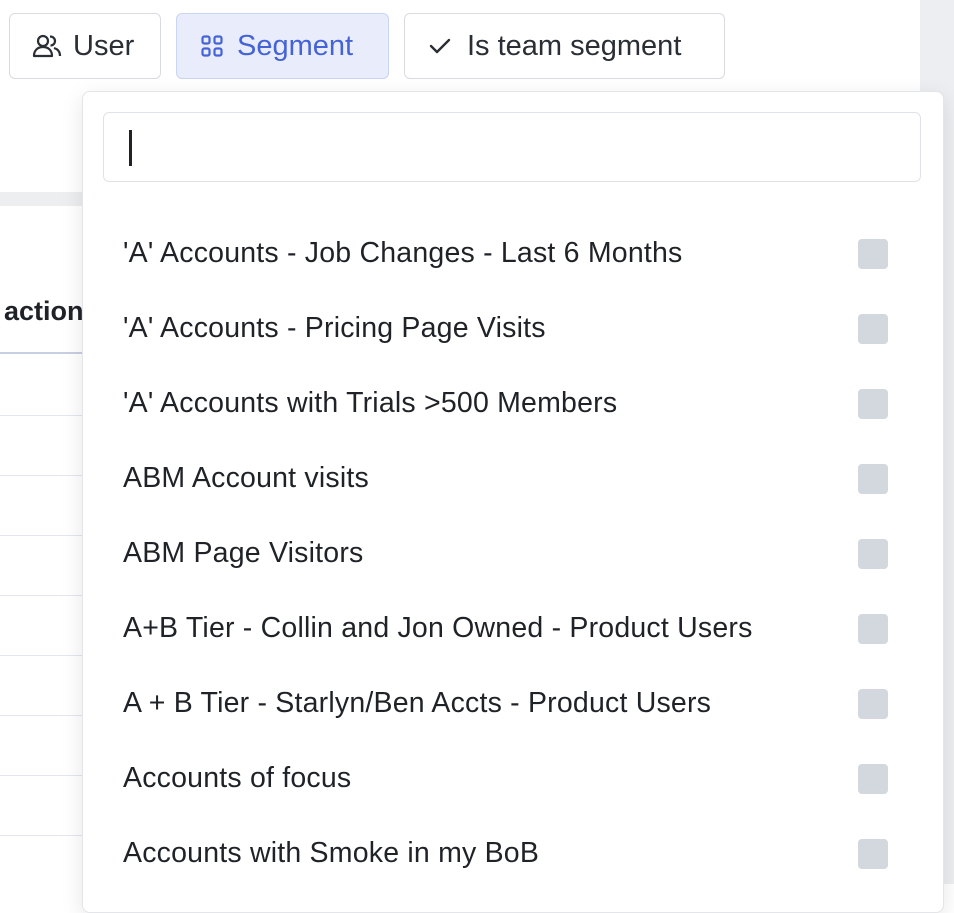 This screenshot has width=954, height=913. What do you see at coordinates (130, 148) in the screenshot?
I see `text-caret` at bounding box center [130, 148].